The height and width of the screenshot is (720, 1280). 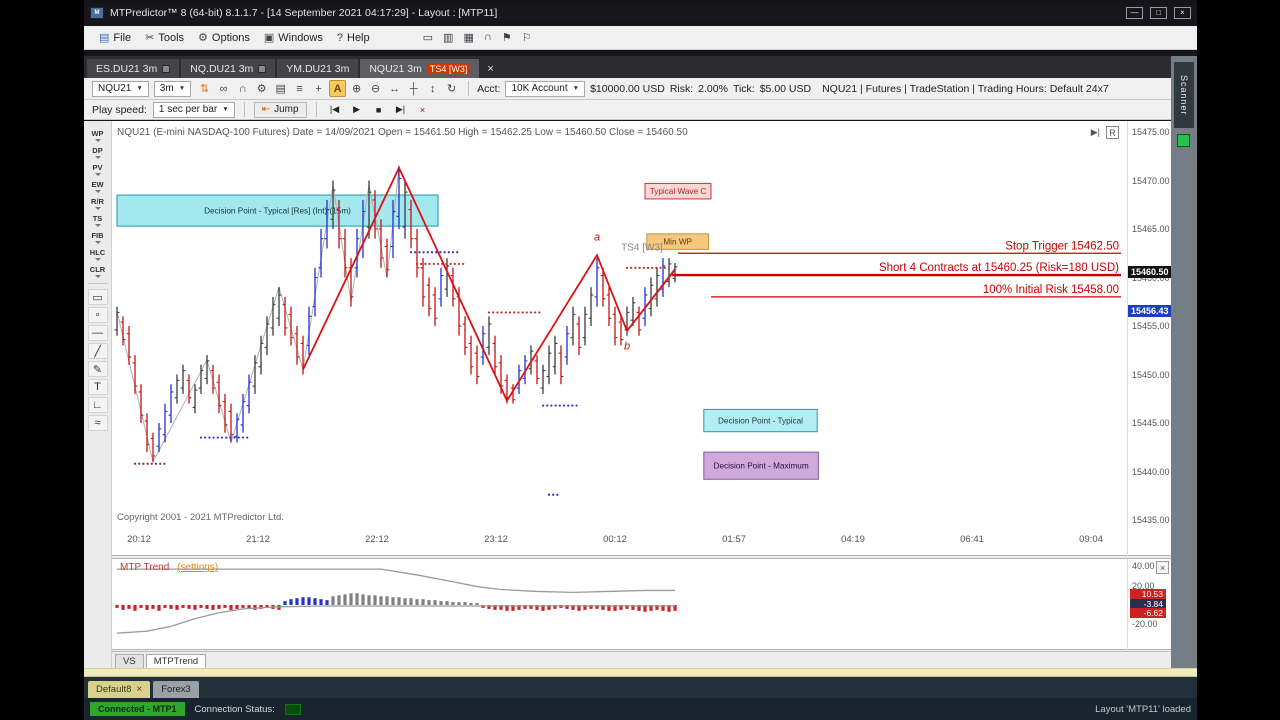 I want to click on stop-button: ■, so click(x=379, y=109).